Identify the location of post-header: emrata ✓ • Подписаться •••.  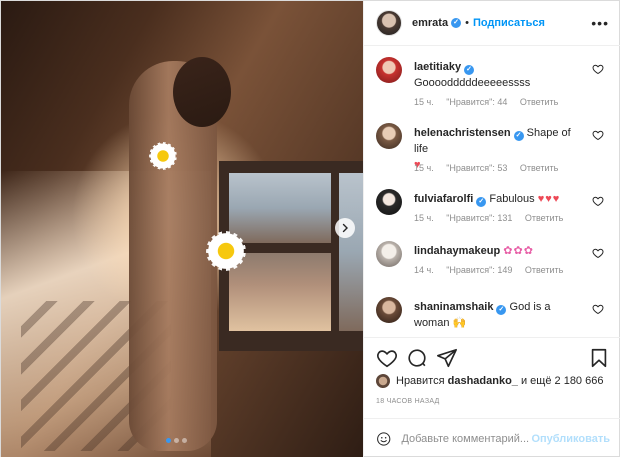
(492, 23).